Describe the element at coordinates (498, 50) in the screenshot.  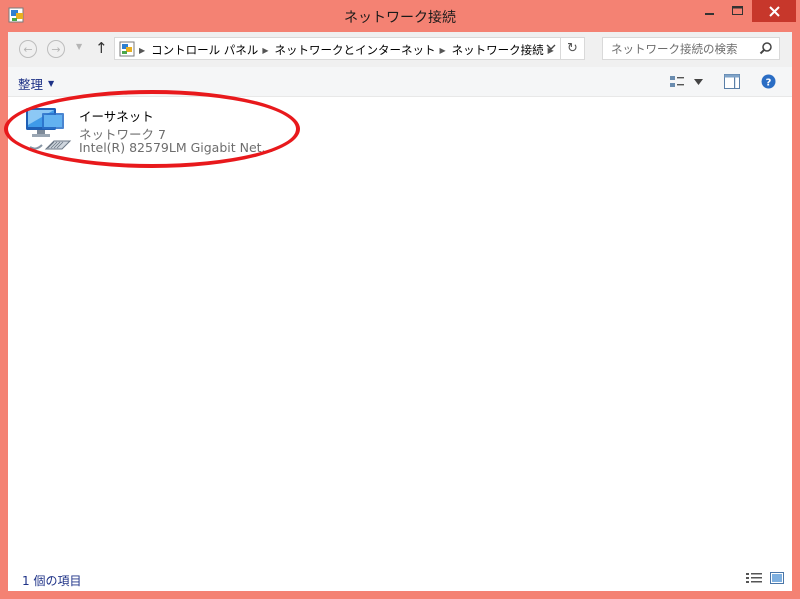
I see `breadcrumb-network-connections: ネットワーク接続` at that location.